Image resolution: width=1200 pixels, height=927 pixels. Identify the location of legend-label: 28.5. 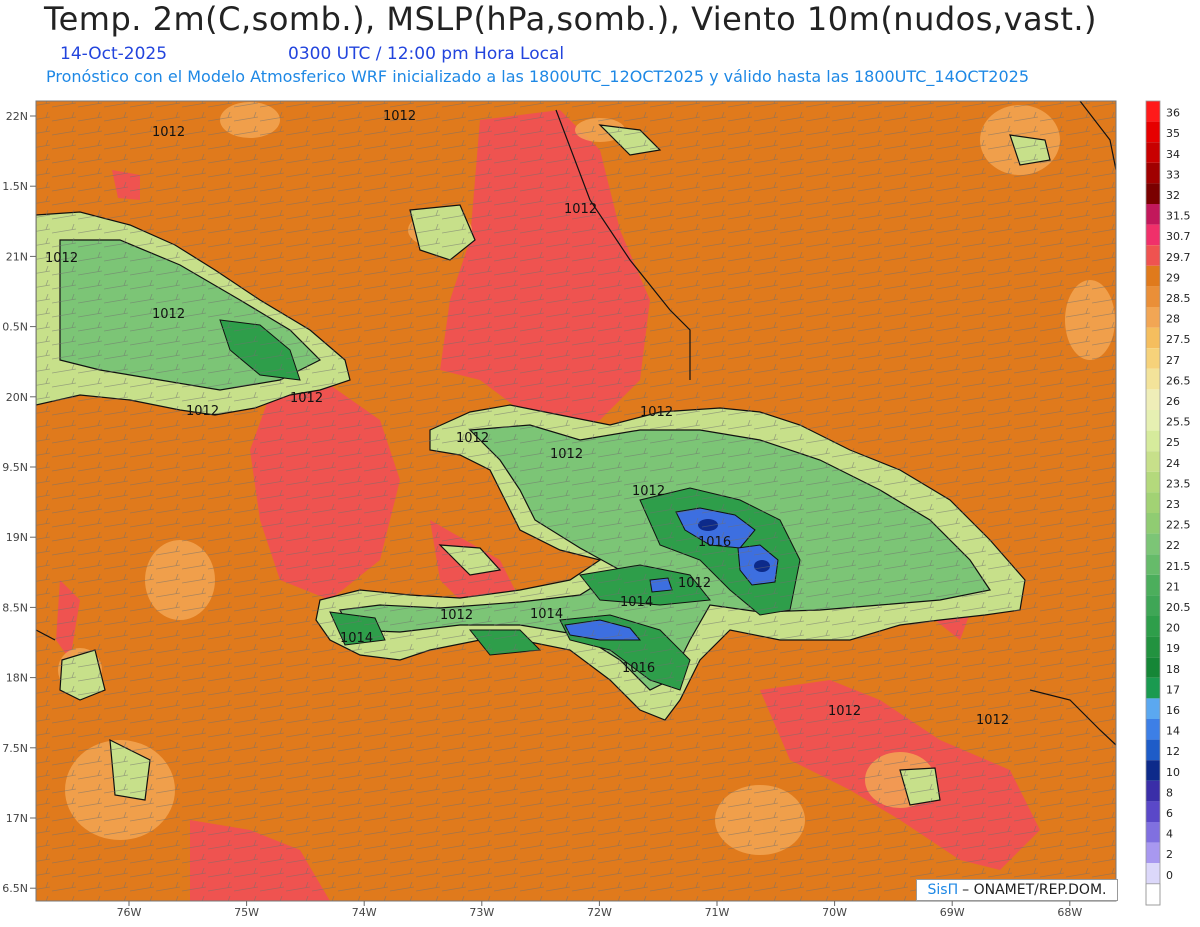
(1178, 298).